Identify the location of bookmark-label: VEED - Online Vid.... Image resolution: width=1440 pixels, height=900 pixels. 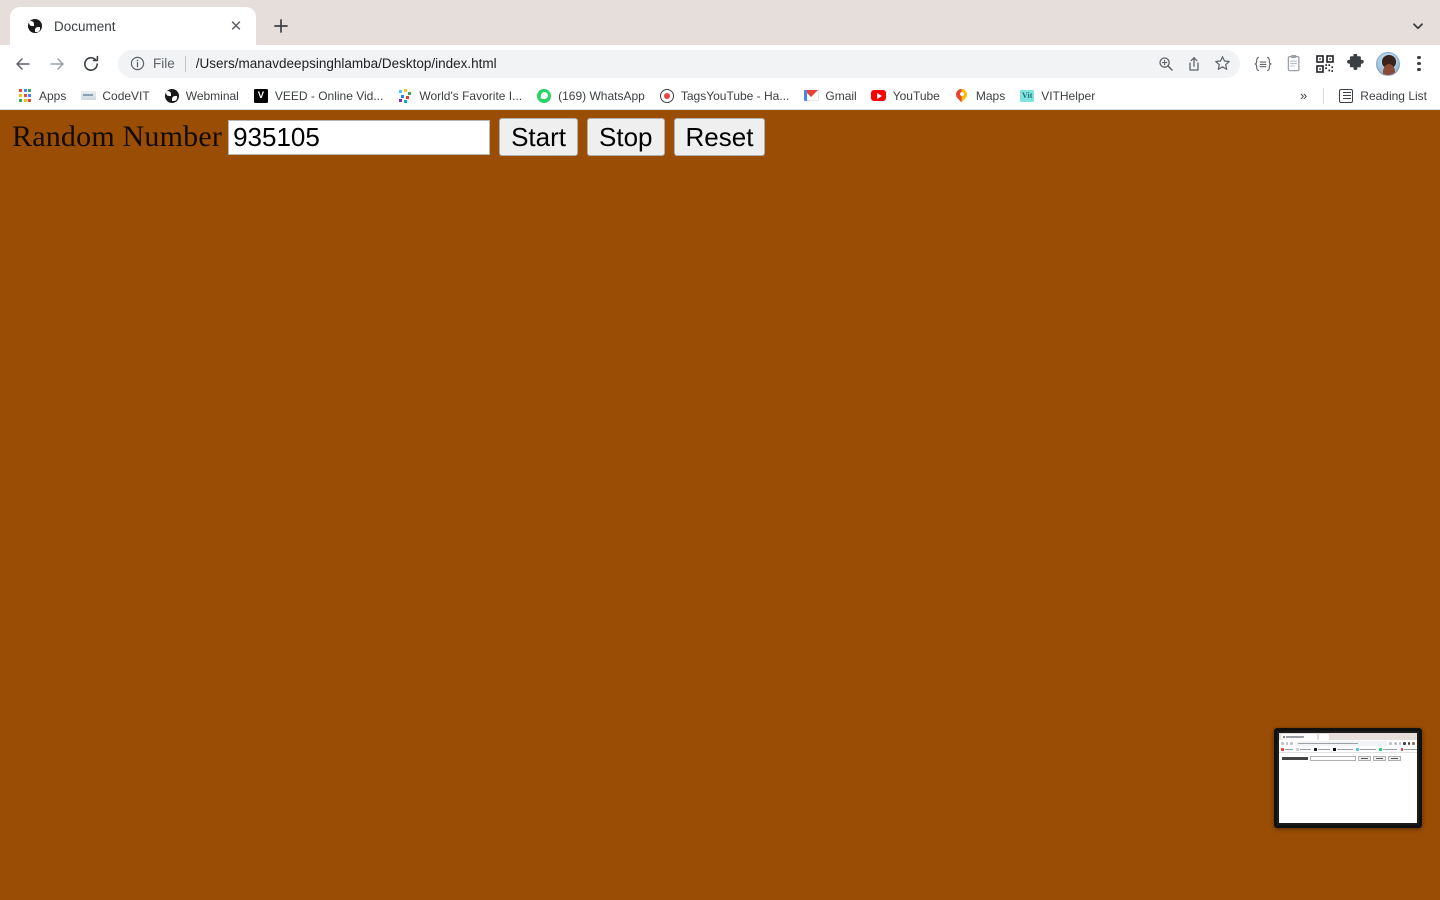
(329, 95).